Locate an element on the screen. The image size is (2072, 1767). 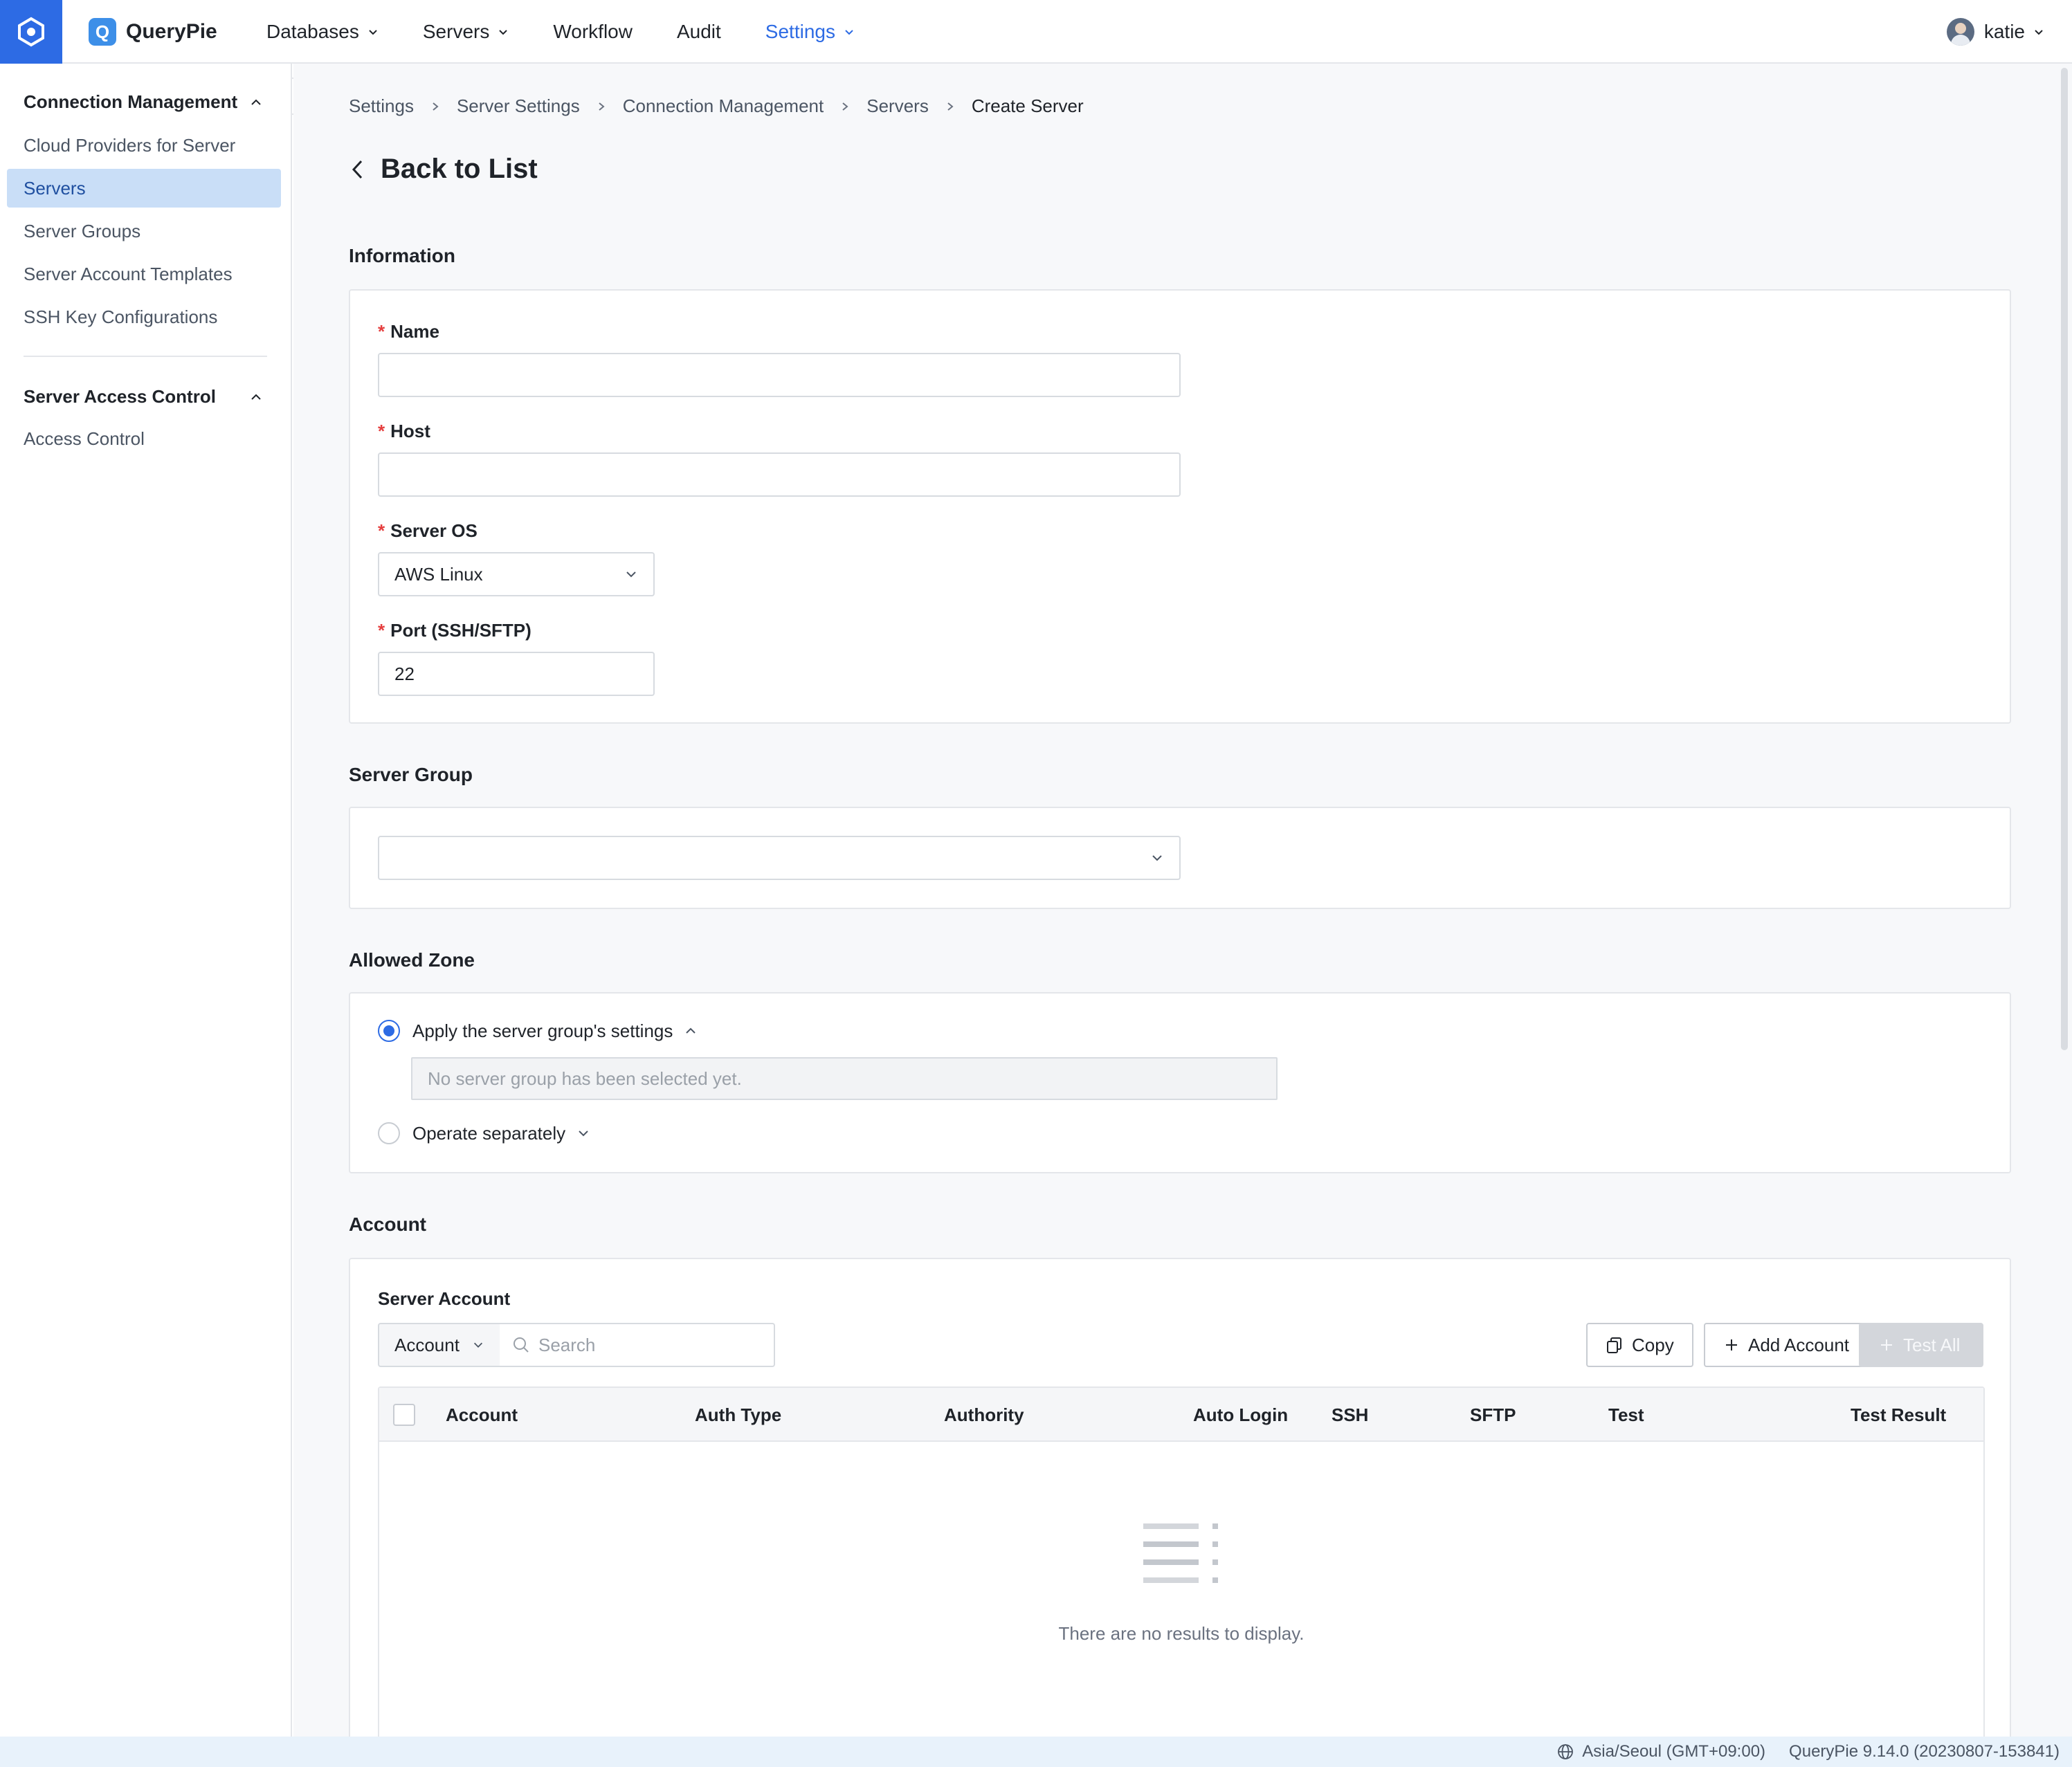
select-all-checkbox is located at coordinates (404, 1415).